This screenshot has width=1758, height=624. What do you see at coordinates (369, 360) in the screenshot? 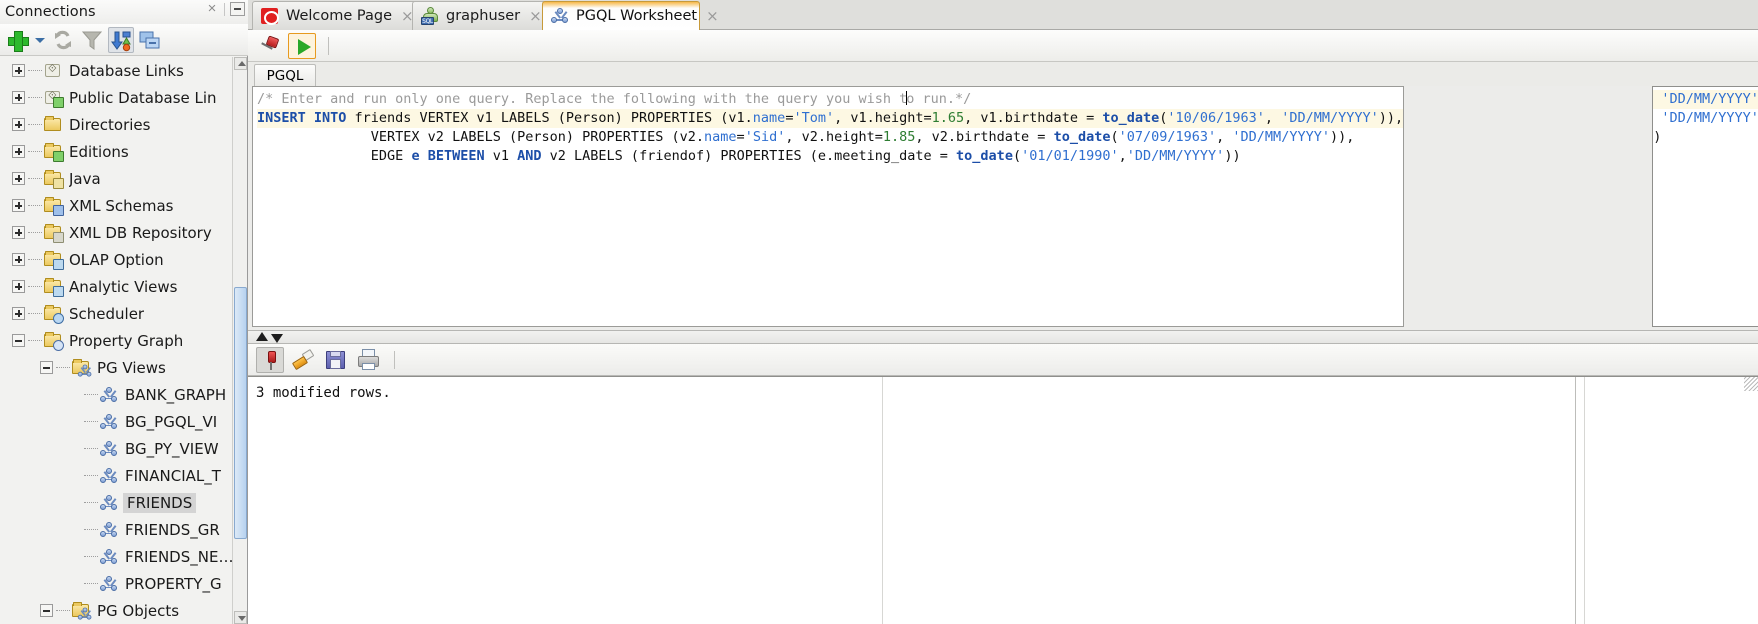
I see `print-icon` at bounding box center [369, 360].